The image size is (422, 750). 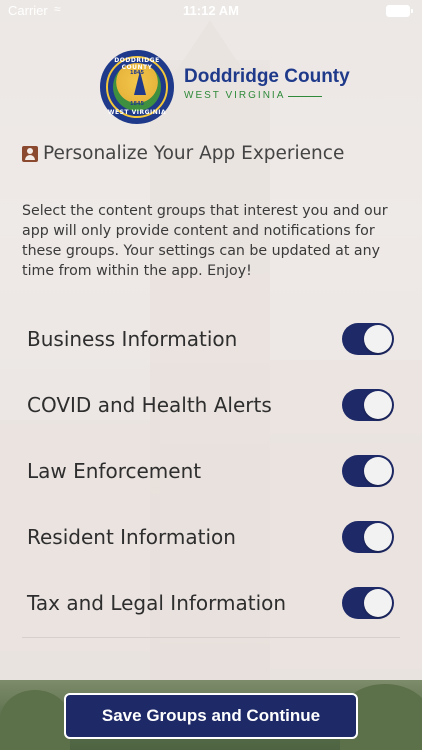 What do you see at coordinates (132, 339) in the screenshot?
I see `group-label: Business Information` at bounding box center [132, 339].